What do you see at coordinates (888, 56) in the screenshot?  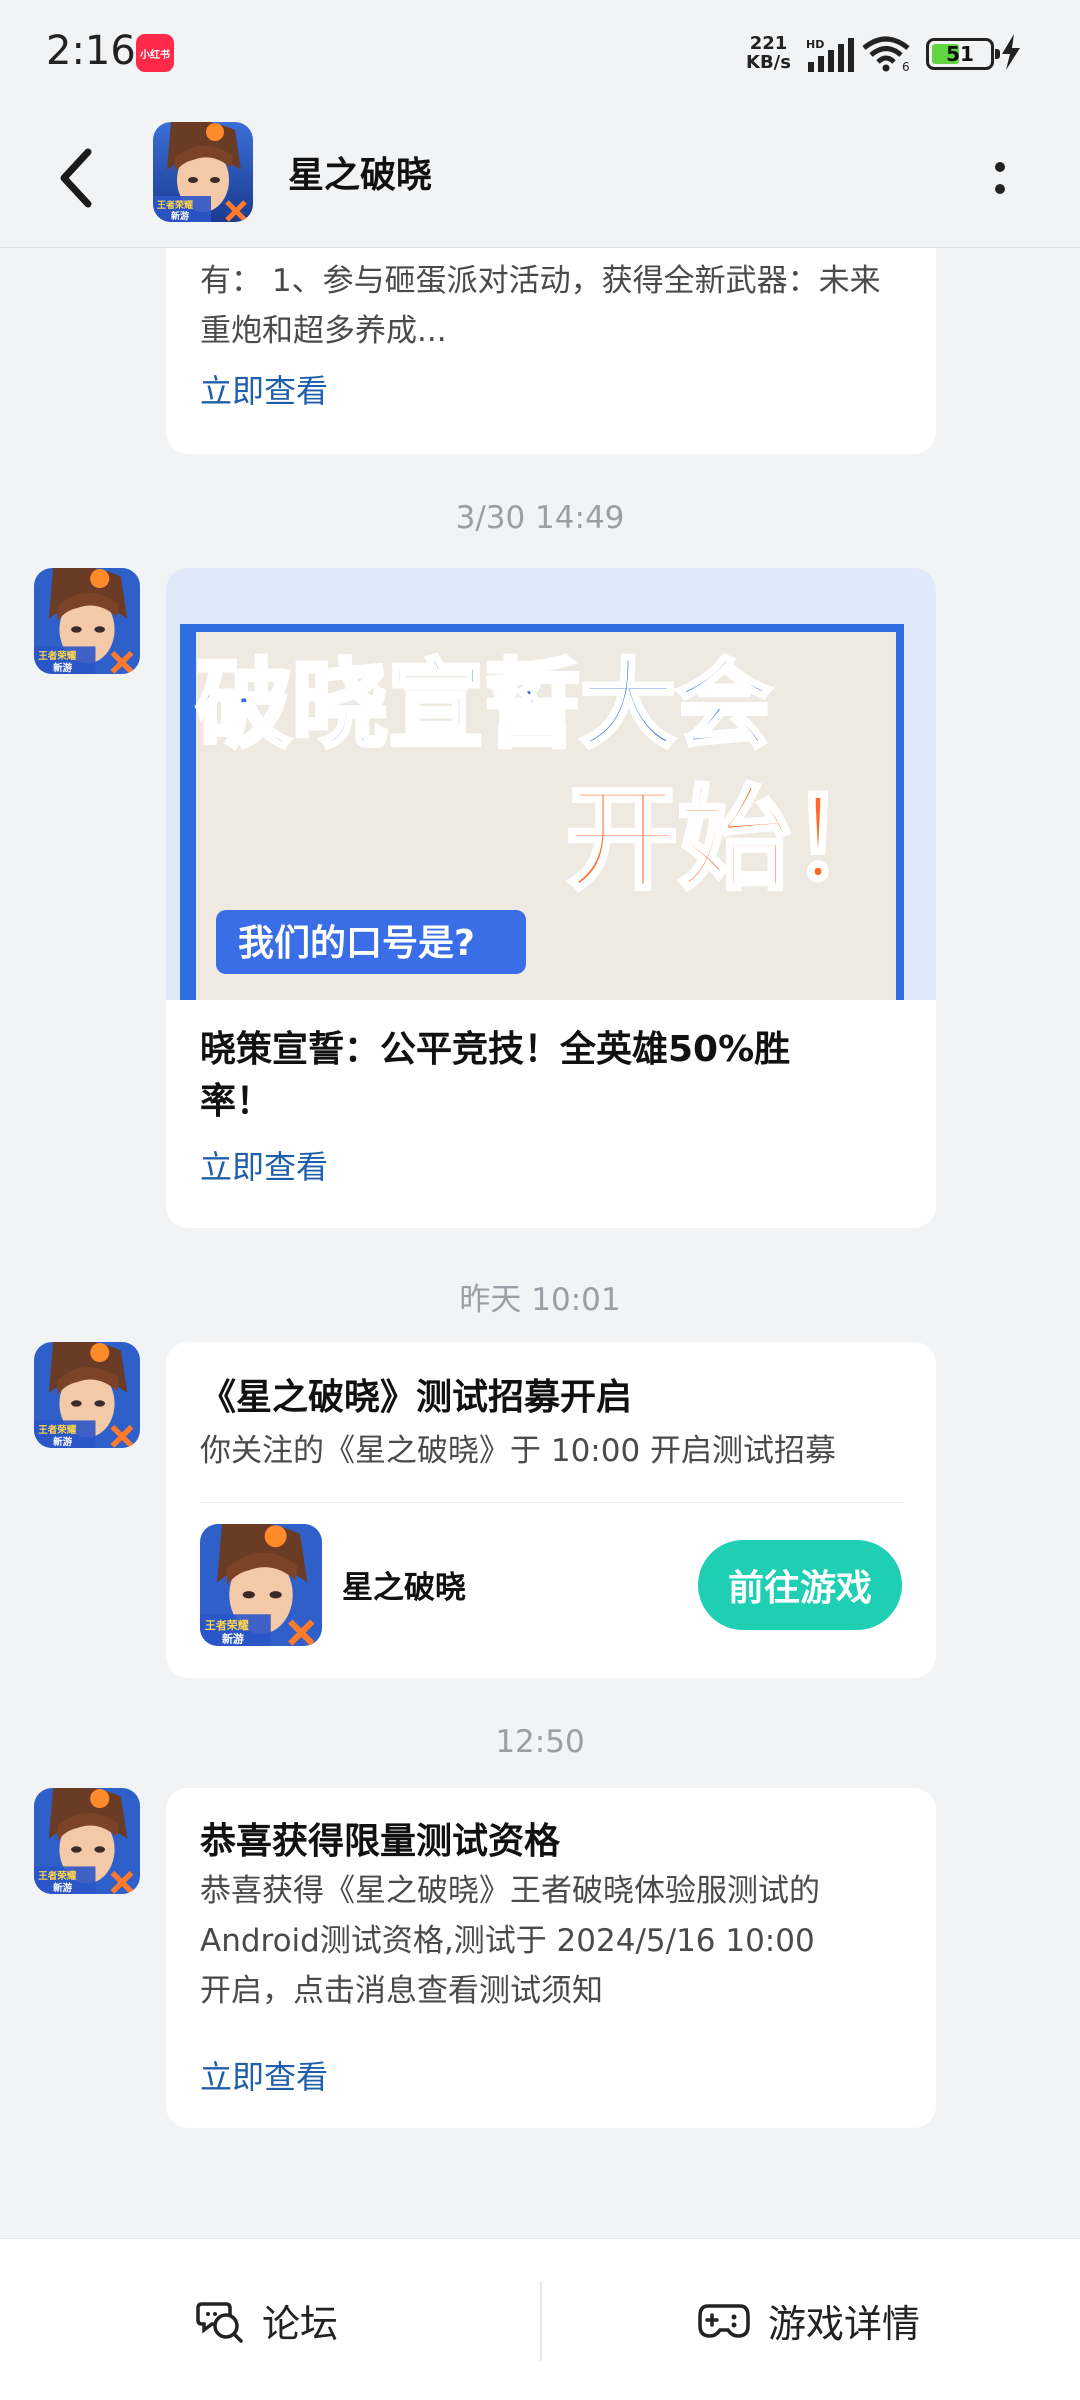 I see `wifi-icon: 6` at bounding box center [888, 56].